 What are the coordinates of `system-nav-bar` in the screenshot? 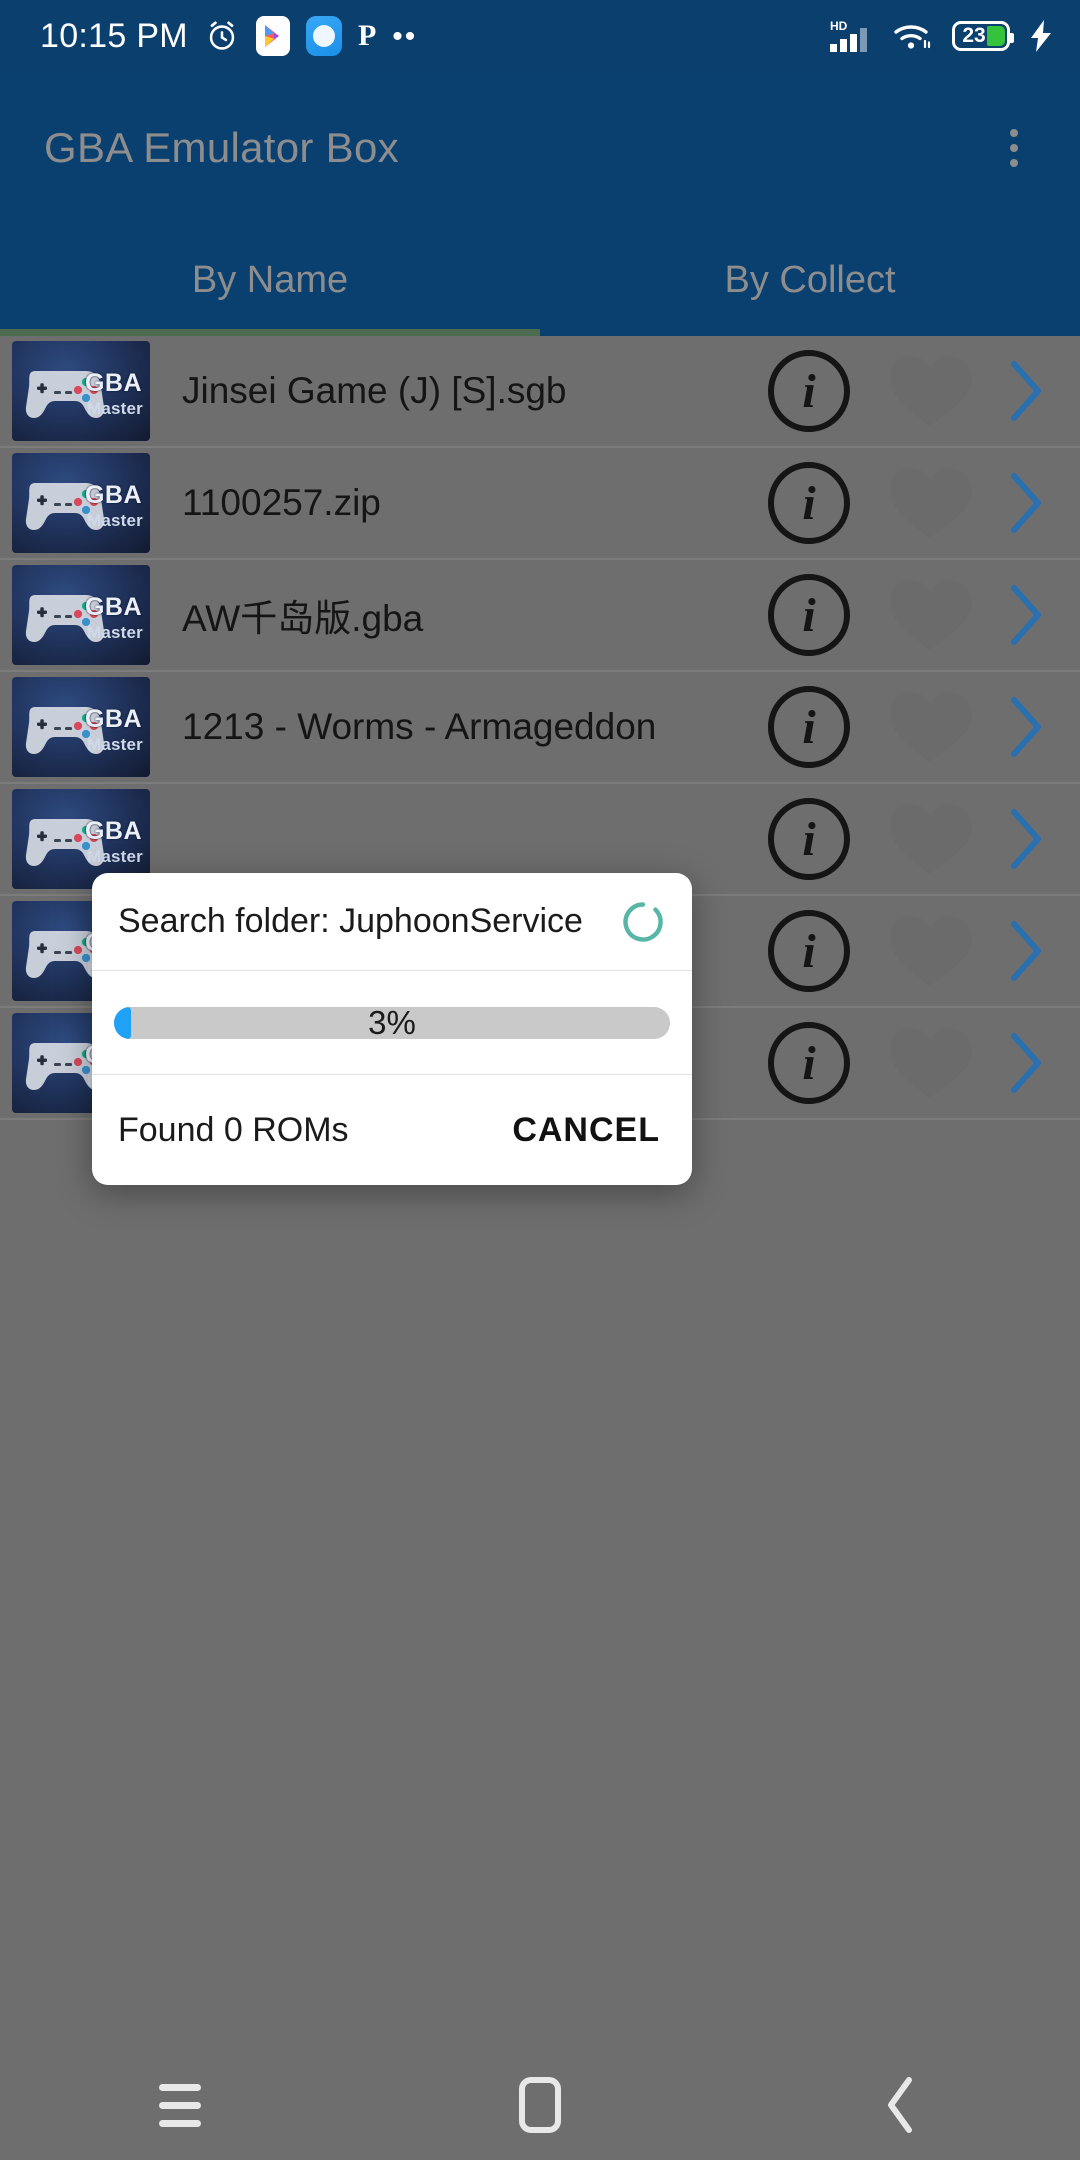 It's located at (540, 2105).